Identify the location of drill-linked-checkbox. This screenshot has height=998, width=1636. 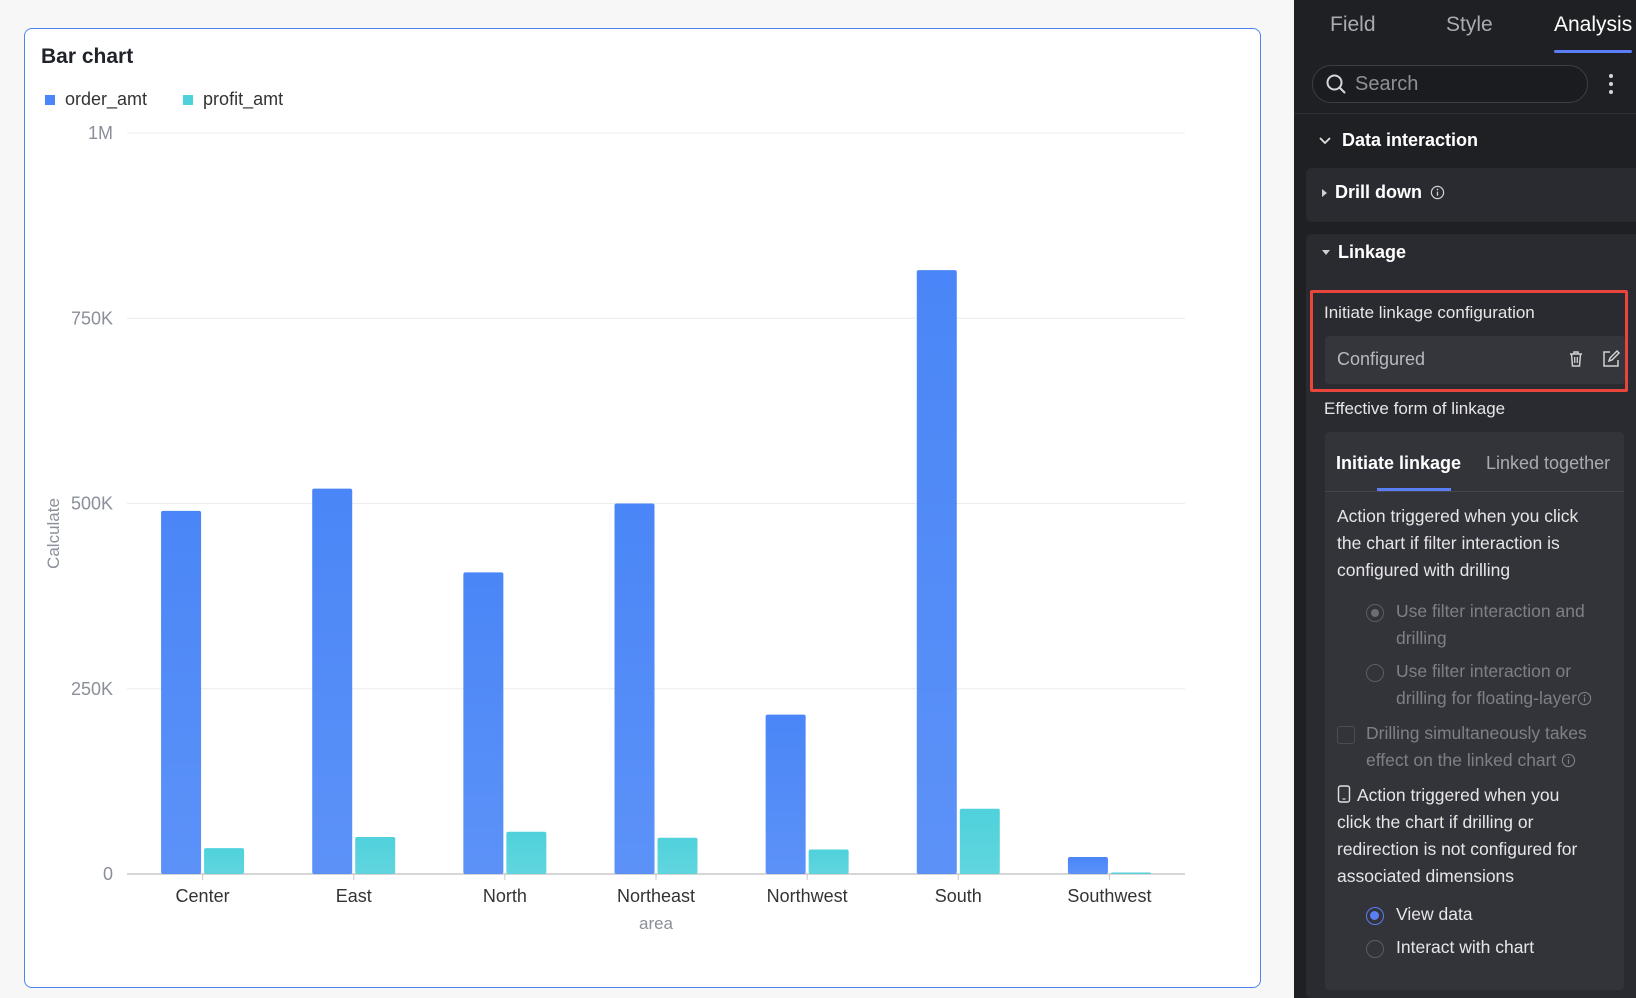
(1346, 735).